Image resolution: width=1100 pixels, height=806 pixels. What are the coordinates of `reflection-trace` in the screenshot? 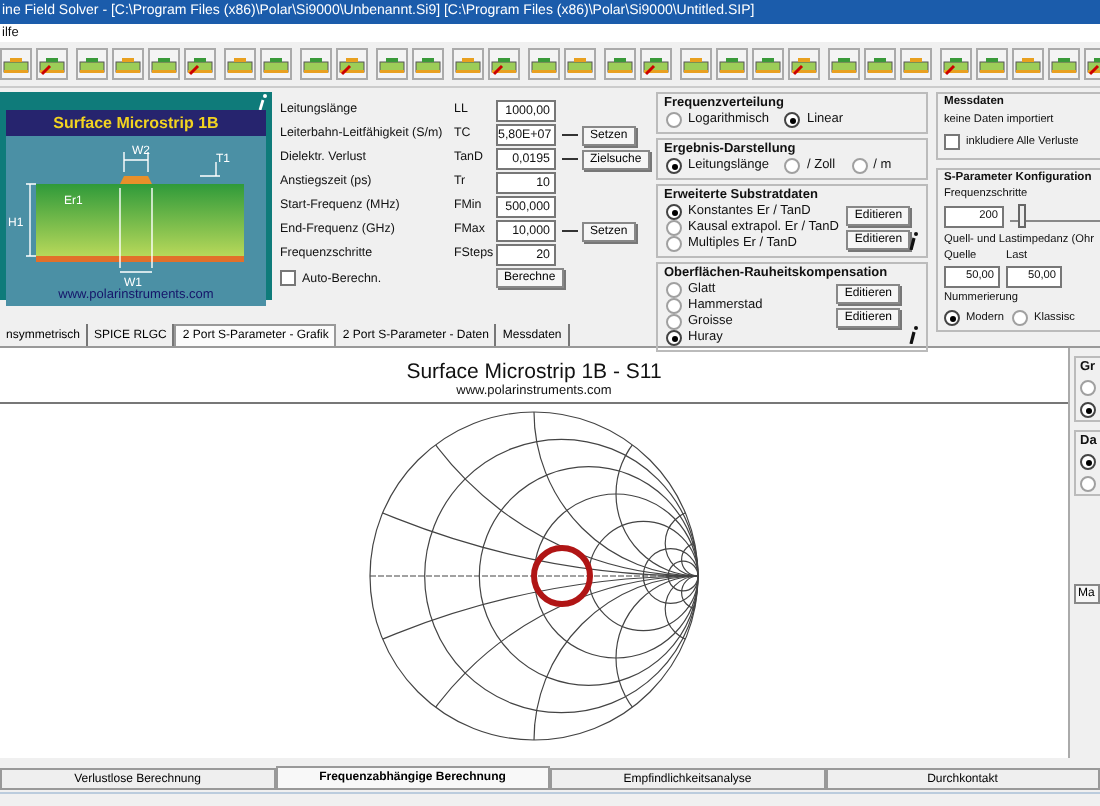 It's located at (562, 576).